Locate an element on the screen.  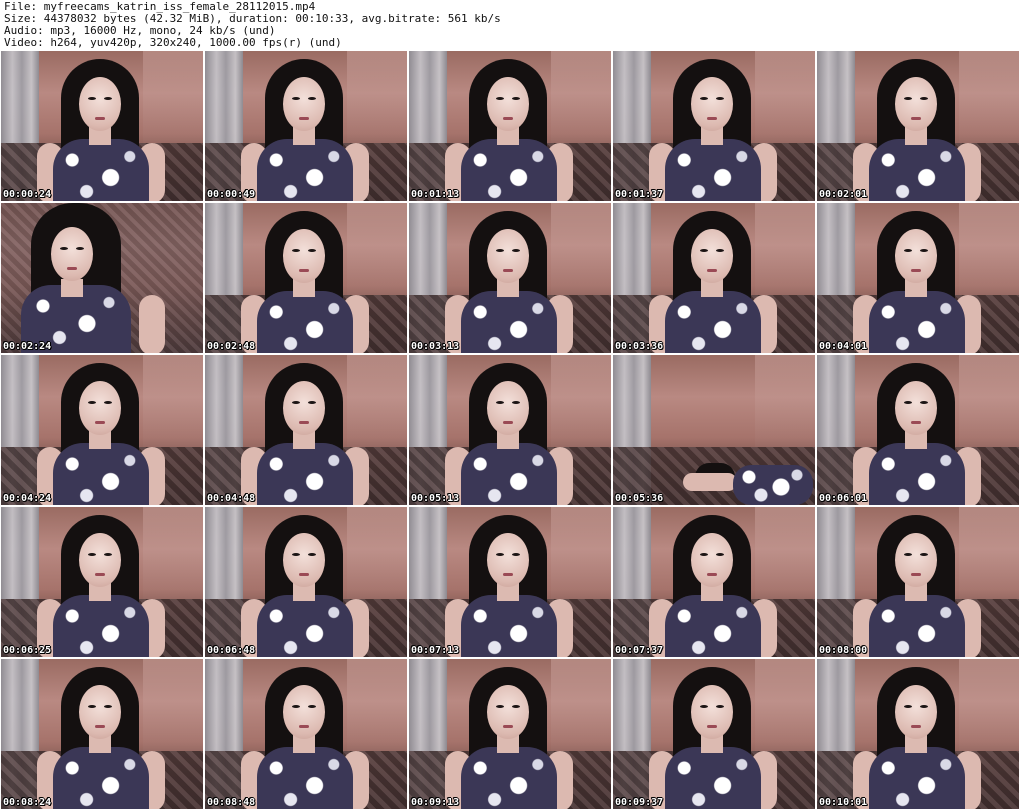
thumbnail-frame: 00:09:37 is located at coordinates (714, 734).